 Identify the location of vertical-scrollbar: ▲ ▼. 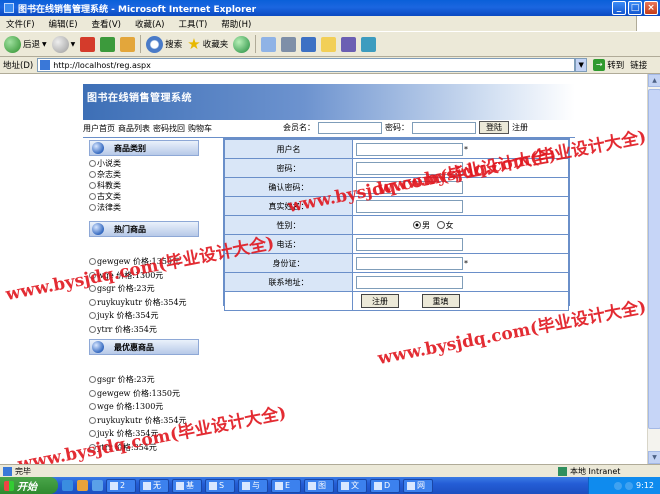
(653, 269).